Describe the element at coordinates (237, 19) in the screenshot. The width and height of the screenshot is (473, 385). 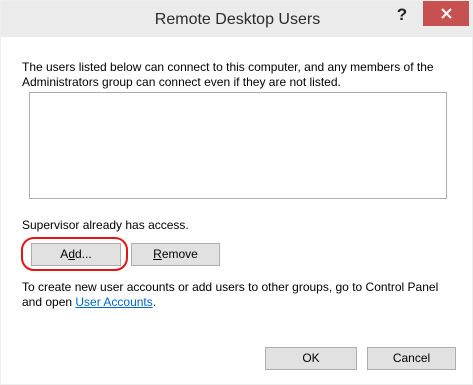
I see `title-bar: Remote Desktop Users ?` at that location.